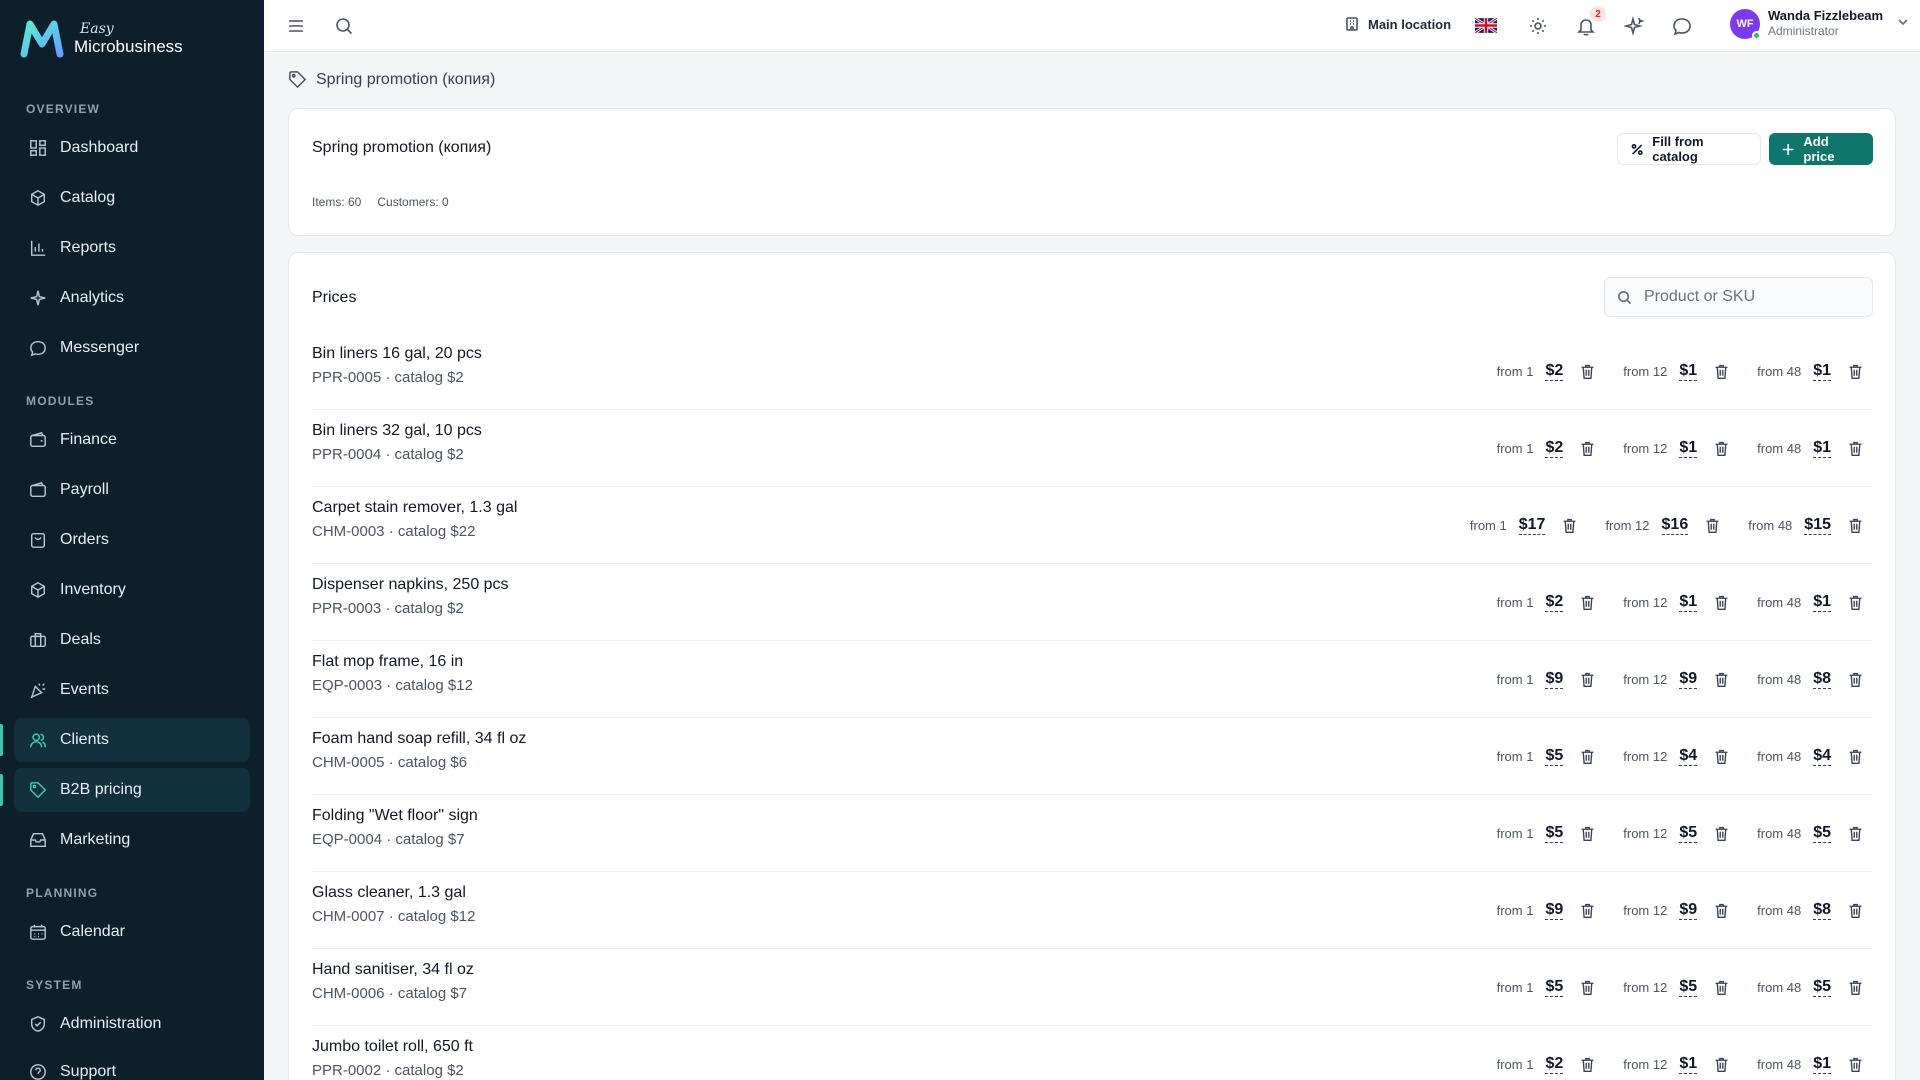 The height and width of the screenshot is (1080, 1920). Describe the element at coordinates (132, 248) in the screenshot. I see `sidebar-item-reports: Reports` at that location.